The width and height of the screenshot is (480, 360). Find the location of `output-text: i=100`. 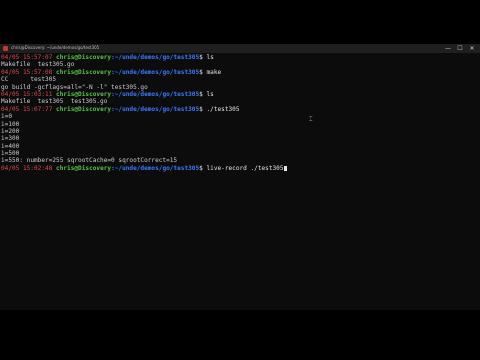

output-text: i=100 is located at coordinates (10, 124).